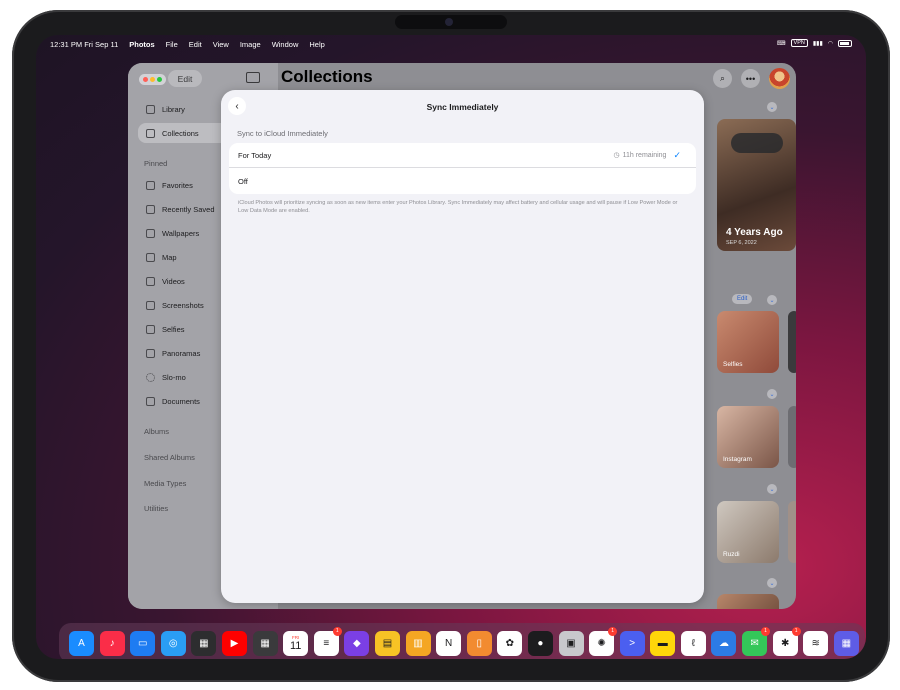 The width and height of the screenshot is (900, 690). I want to click on dock-widgets-icon: ▦, so click(204, 643).